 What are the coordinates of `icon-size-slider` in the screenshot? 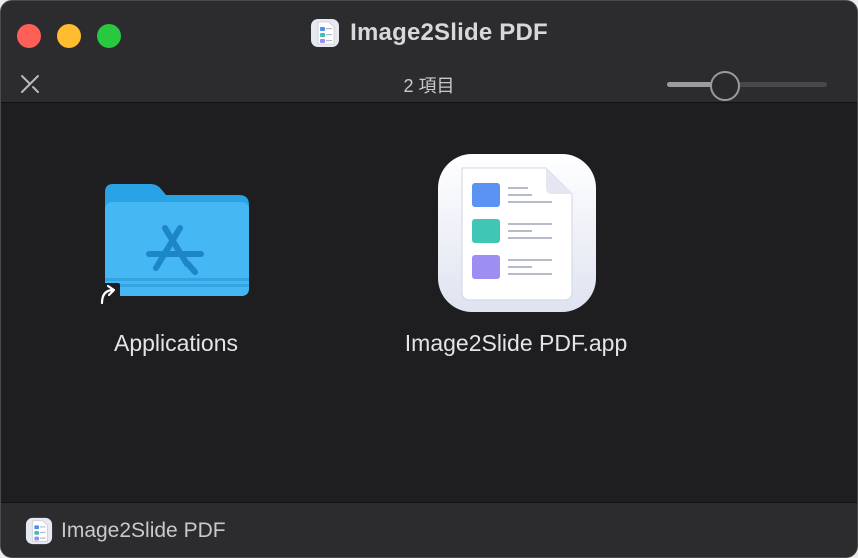 It's located at (747, 86).